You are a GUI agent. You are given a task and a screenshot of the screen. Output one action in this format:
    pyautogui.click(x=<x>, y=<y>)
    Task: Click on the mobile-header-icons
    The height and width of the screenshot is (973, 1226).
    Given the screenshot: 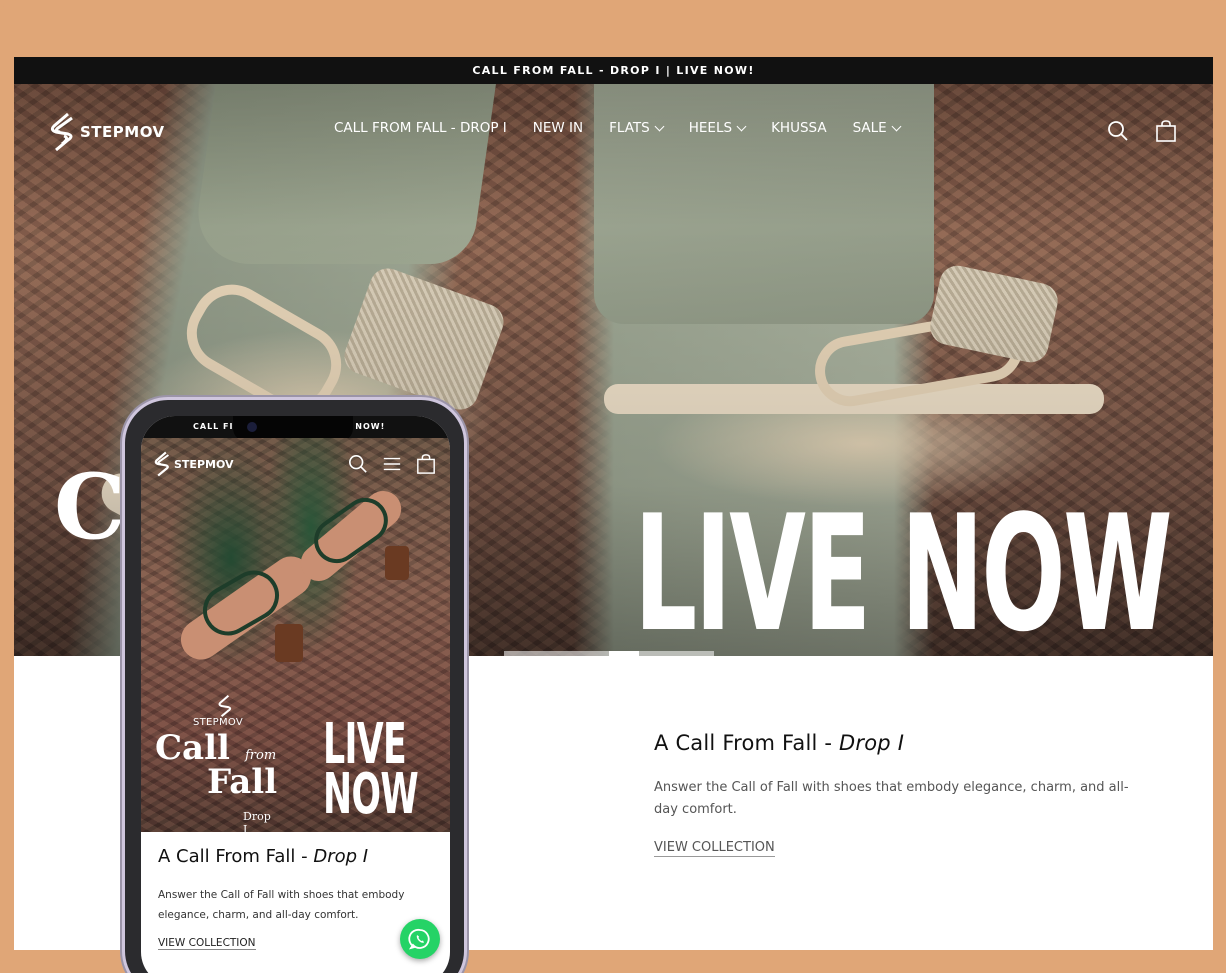 What is the action you would take?
    pyautogui.click(x=392, y=464)
    